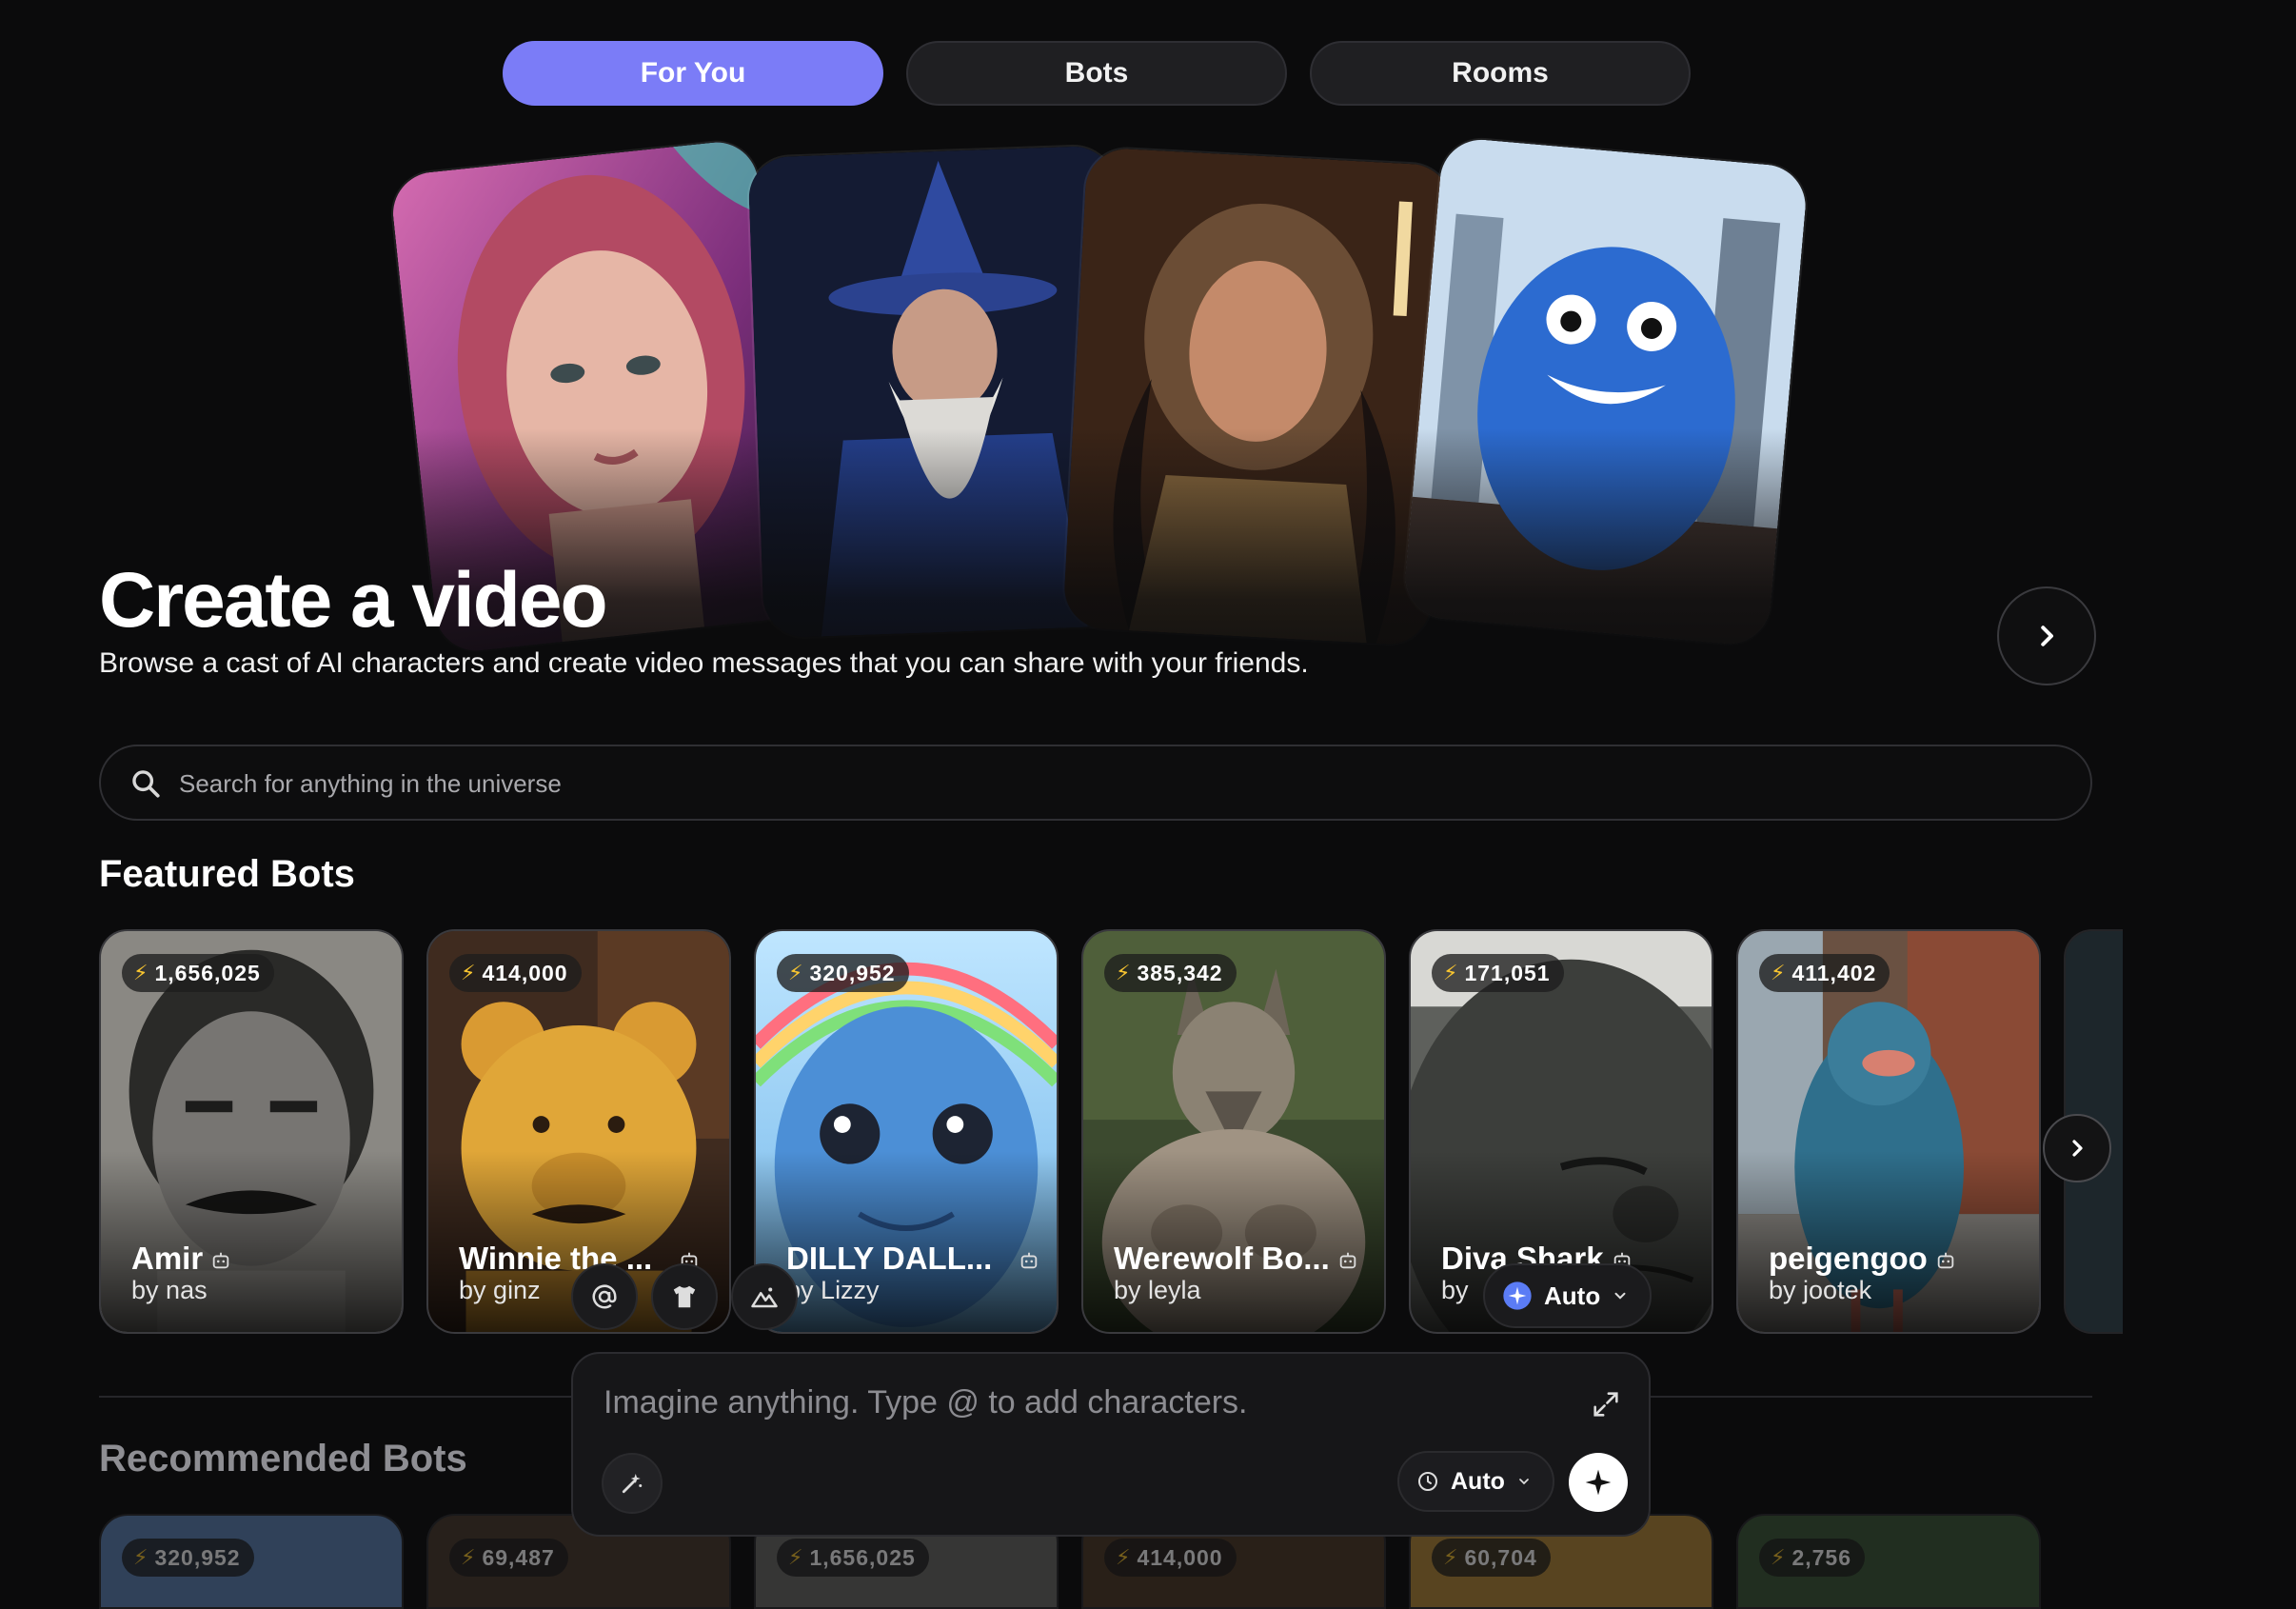 The height and width of the screenshot is (1609, 2296). I want to click on hero-next-button, so click(2046, 635).